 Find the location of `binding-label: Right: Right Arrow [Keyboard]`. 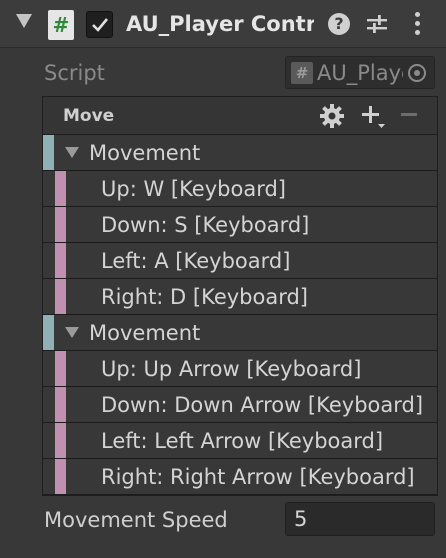

binding-label: Right: Right Arrow [Keyboard] is located at coordinates (258, 477).